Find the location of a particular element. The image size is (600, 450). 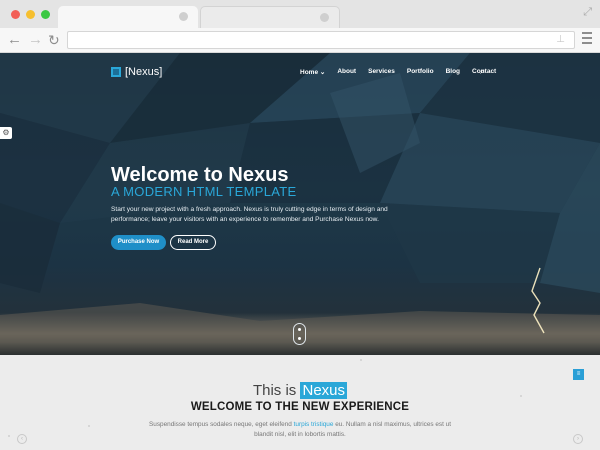

chevron-down-icon: ⌄ is located at coordinates (322, 72).